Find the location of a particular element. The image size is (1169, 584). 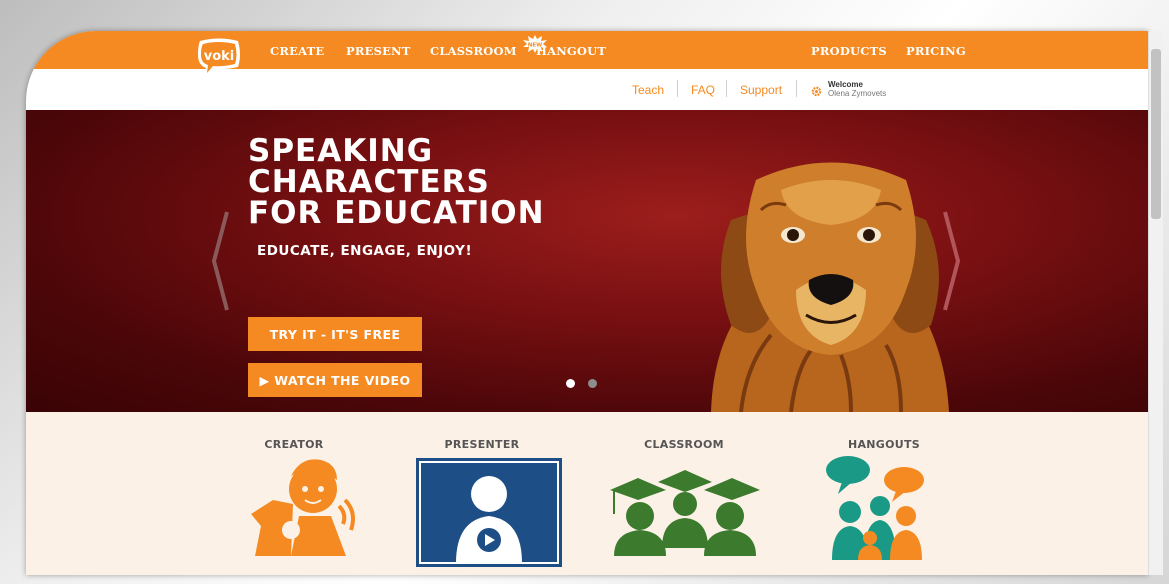

voki-logo: voki is located at coordinates (219, 59).